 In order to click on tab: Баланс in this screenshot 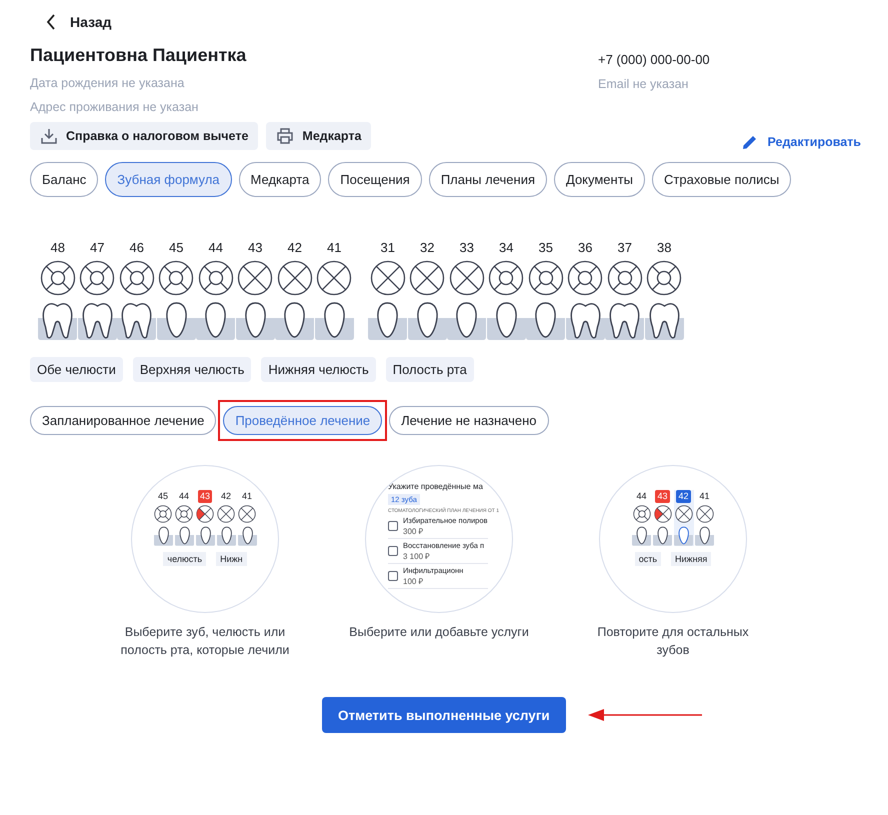, I will do `click(64, 179)`.